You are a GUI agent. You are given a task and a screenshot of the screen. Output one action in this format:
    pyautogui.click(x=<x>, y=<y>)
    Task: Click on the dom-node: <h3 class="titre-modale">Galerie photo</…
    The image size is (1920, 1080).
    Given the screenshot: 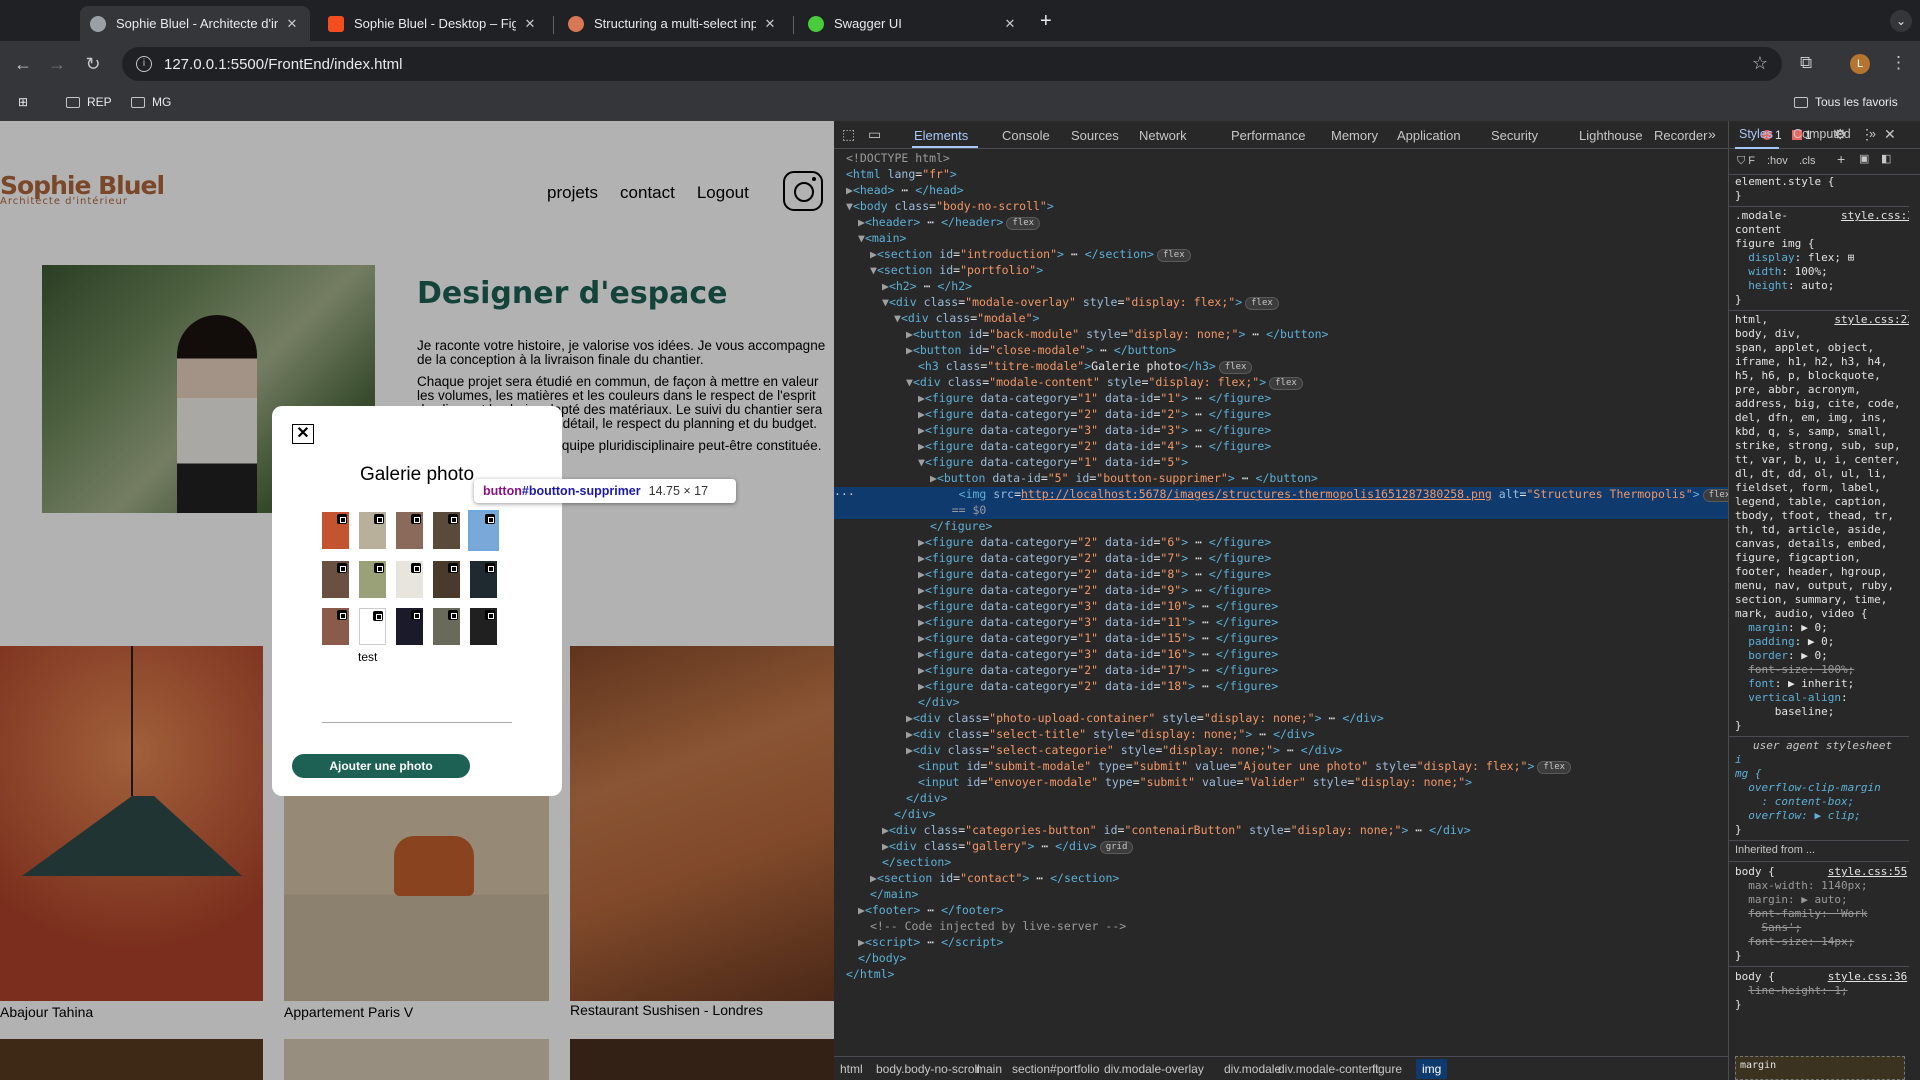 What is the action you would take?
    pyautogui.click(x=1085, y=367)
    